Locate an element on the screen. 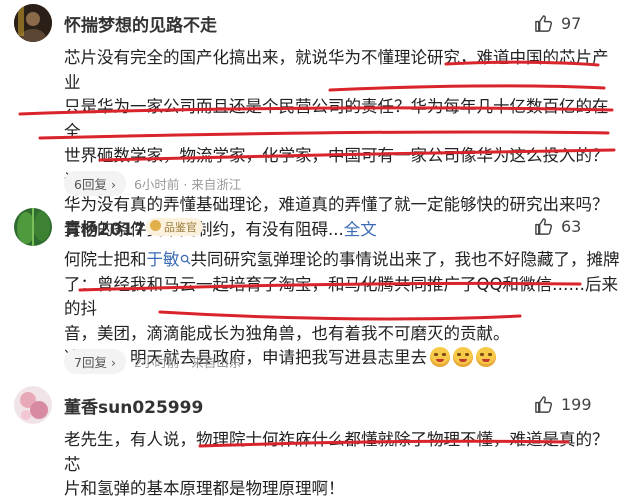 The height and width of the screenshot is (502, 640). search-small-icon is located at coordinates (185, 259).